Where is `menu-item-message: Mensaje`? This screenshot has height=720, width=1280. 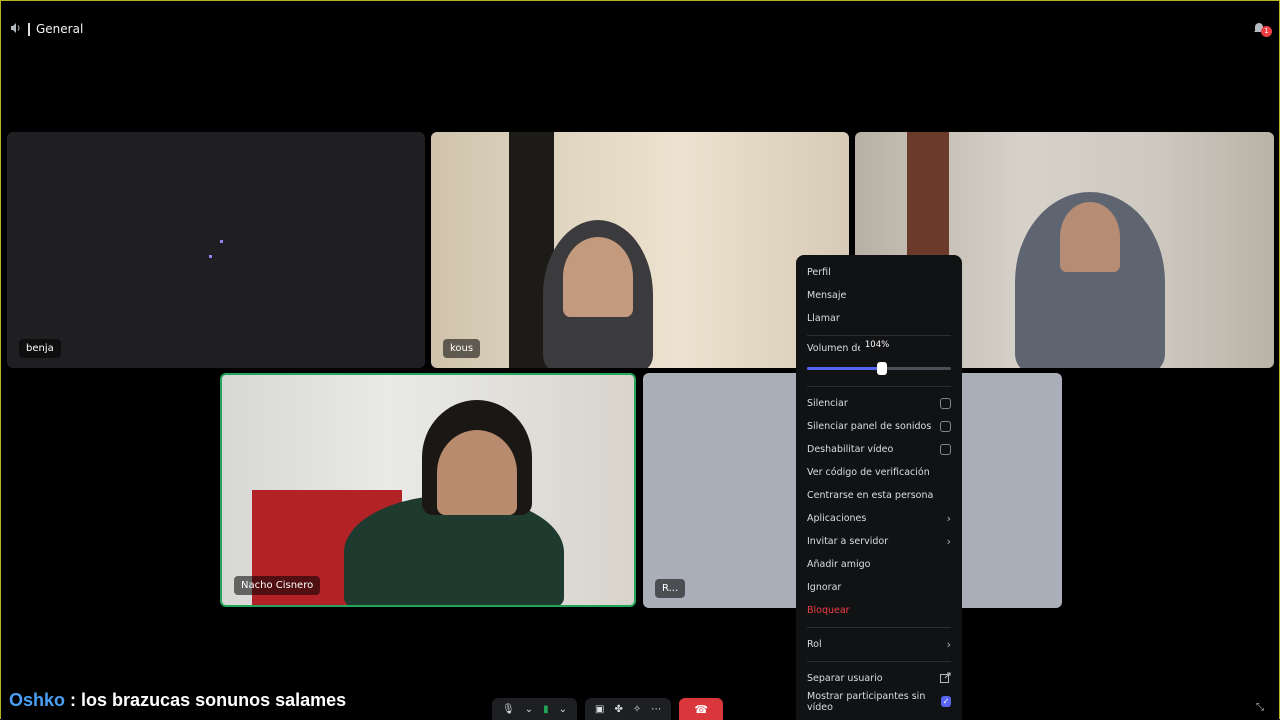
menu-item-message: Mensaje is located at coordinates (879, 295).